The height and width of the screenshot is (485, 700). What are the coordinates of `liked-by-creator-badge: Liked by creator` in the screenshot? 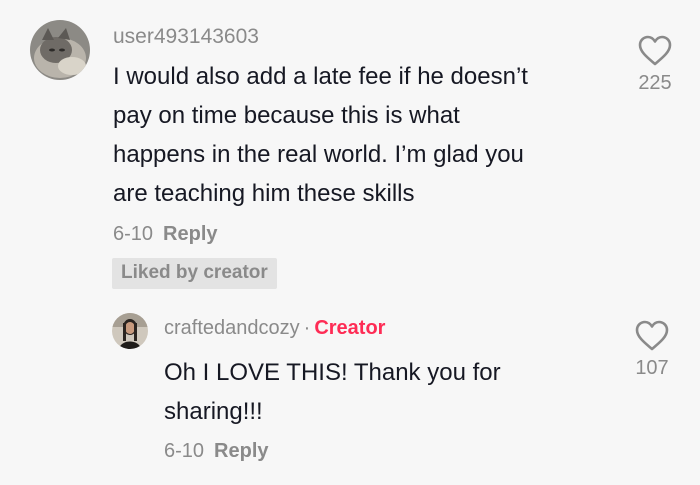 It's located at (194, 273).